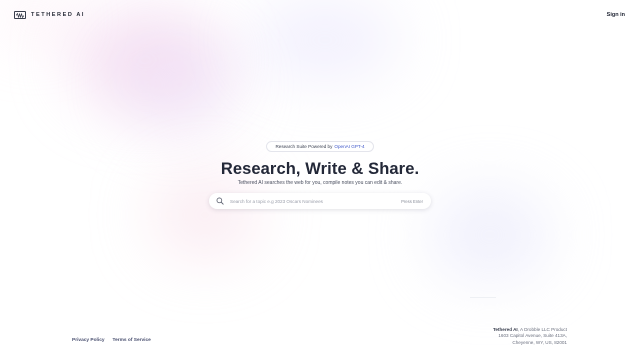 The image size is (640, 360). I want to click on brand-logo: TETHERED AI, so click(49, 15).